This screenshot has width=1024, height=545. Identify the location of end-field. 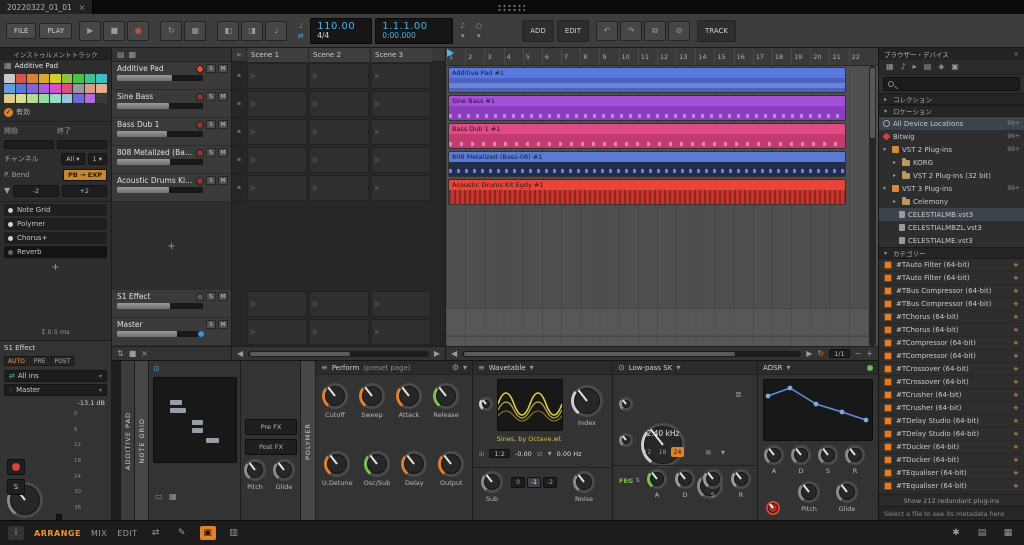
(82, 144).